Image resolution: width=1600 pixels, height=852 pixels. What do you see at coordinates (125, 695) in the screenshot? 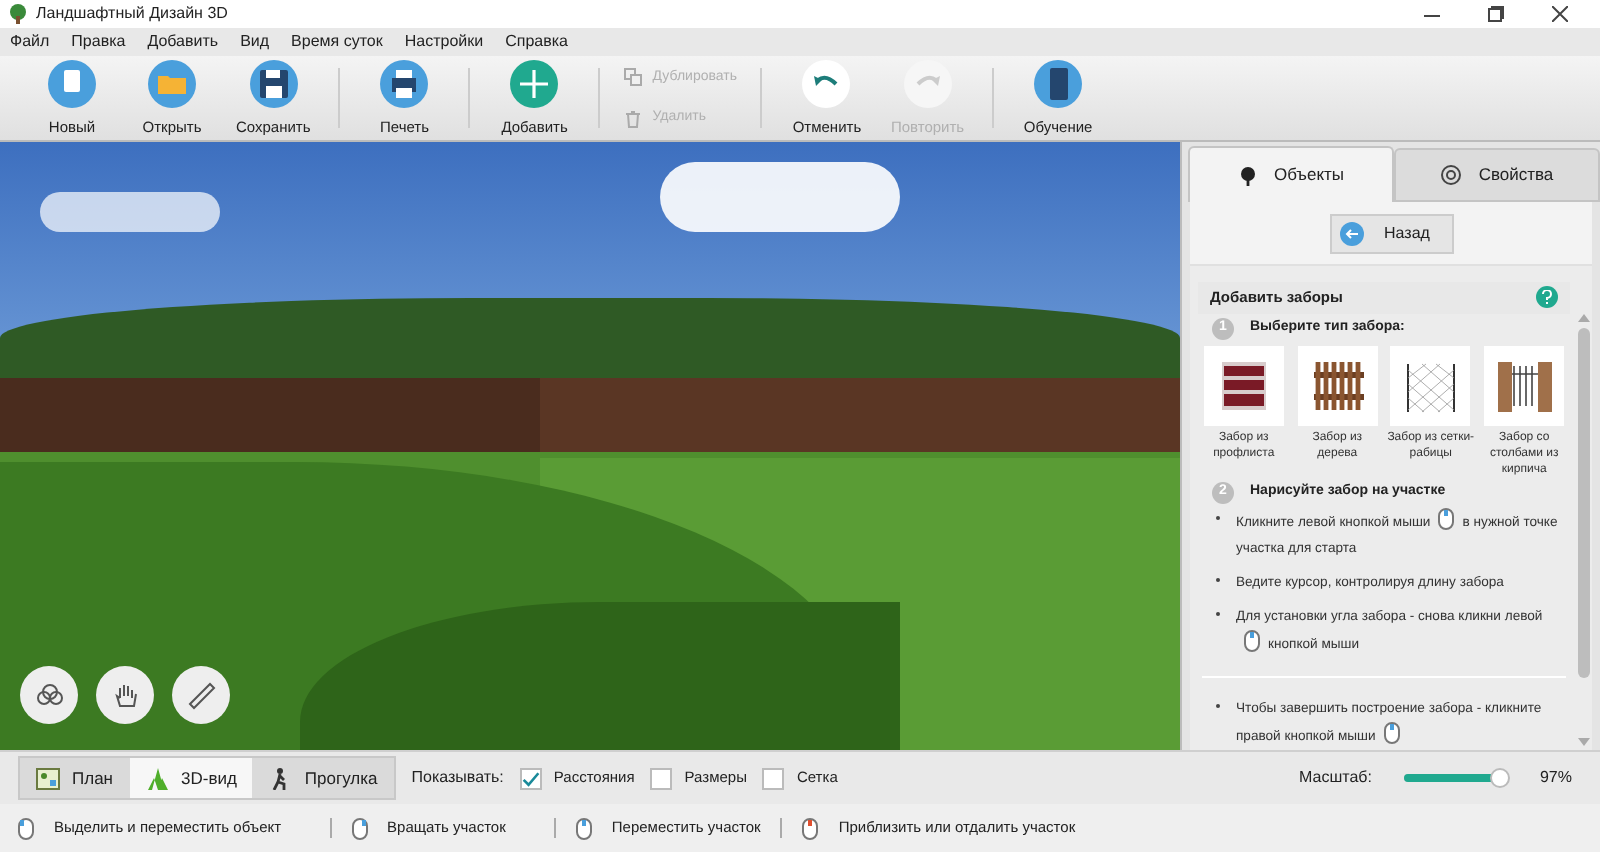
I see `hand-icon` at bounding box center [125, 695].